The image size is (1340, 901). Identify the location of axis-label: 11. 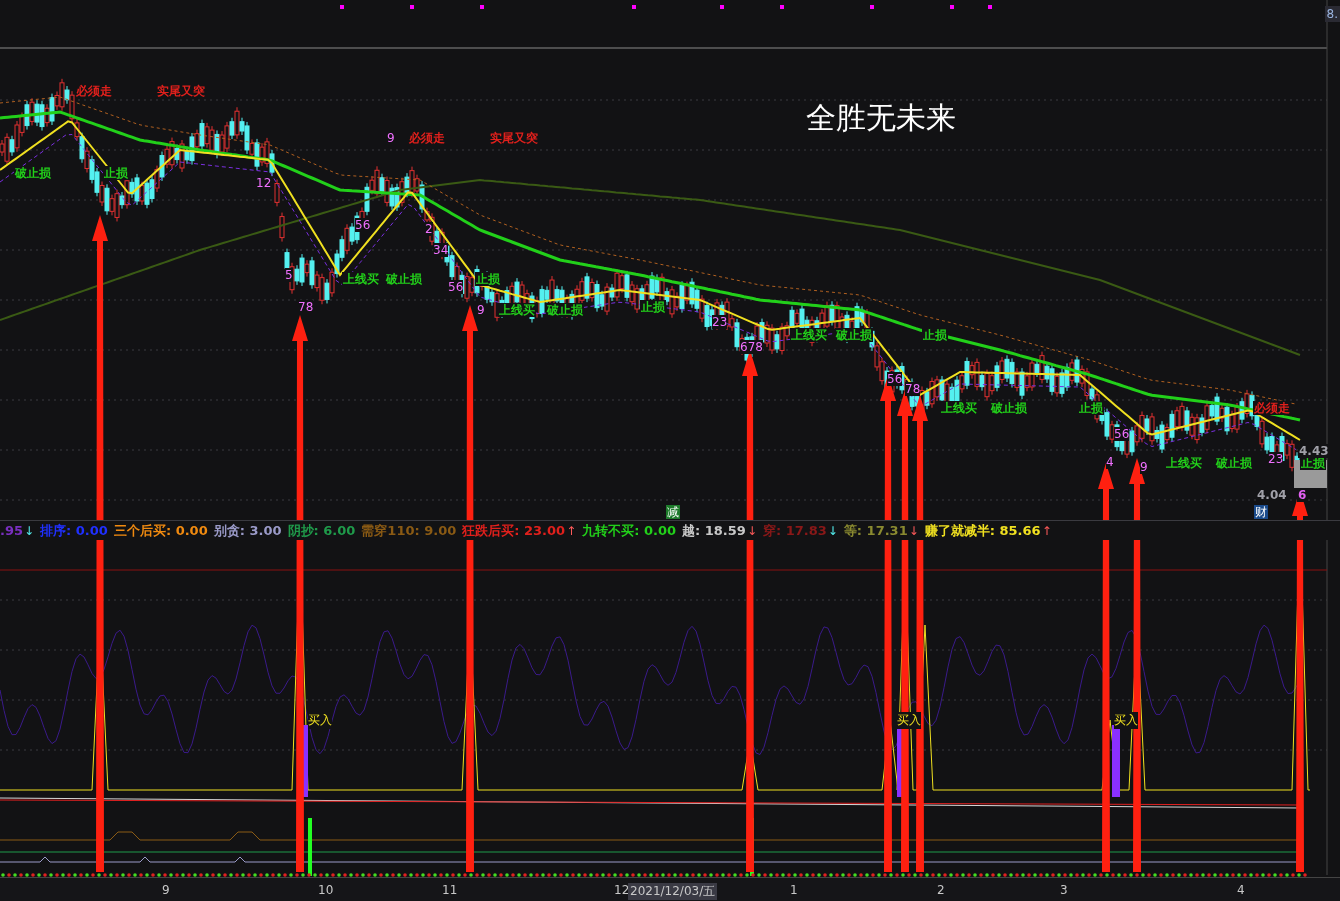
(450, 890).